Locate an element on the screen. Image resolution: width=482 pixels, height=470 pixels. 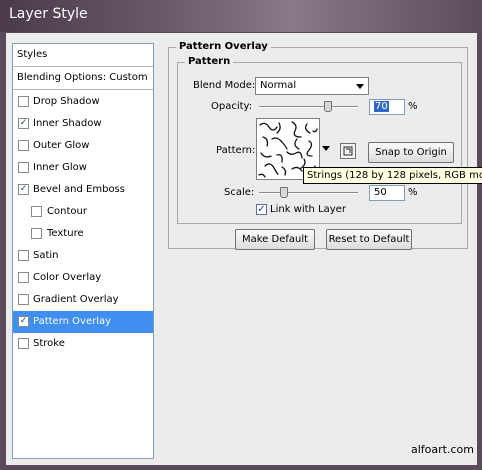
style-item-drop-shadow: Drop Shadow is located at coordinates (83, 102).